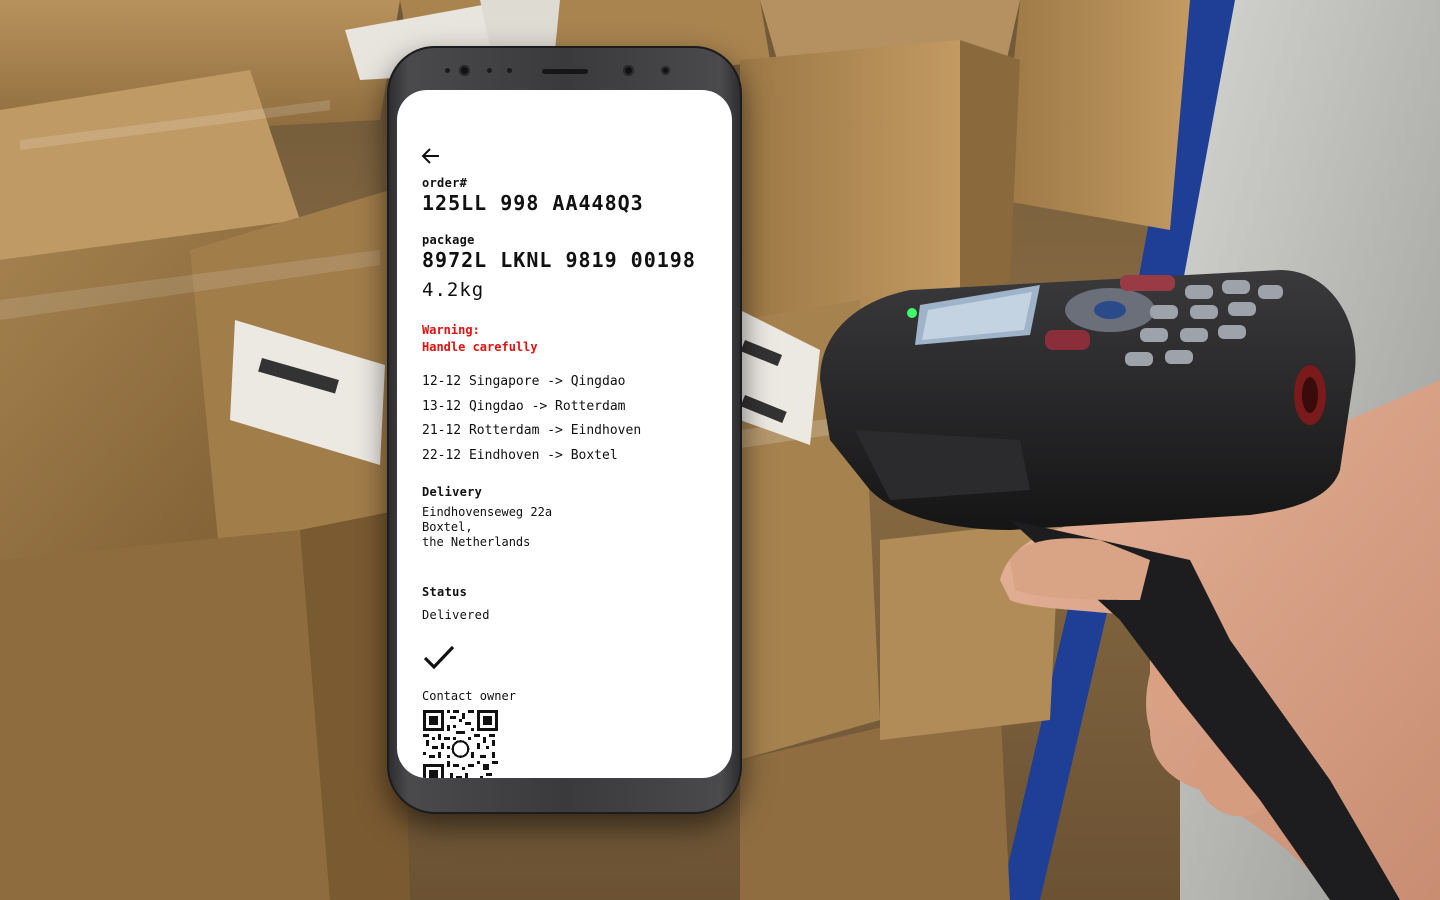 This screenshot has height=900, width=1440. Describe the element at coordinates (559, 260) in the screenshot. I see `package-number: 8972L LKNL 9819 00198` at that location.